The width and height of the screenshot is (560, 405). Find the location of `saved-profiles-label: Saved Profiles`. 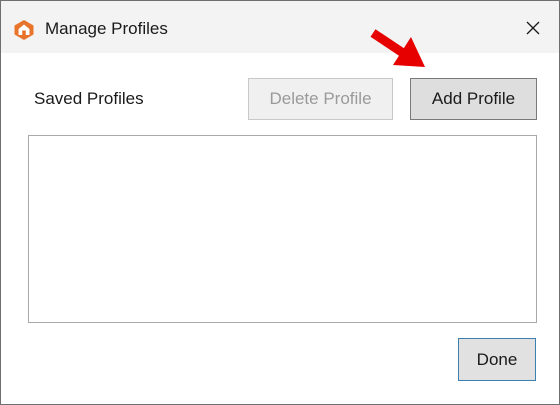

saved-profiles-label: Saved Profiles is located at coordinates (89, 98).